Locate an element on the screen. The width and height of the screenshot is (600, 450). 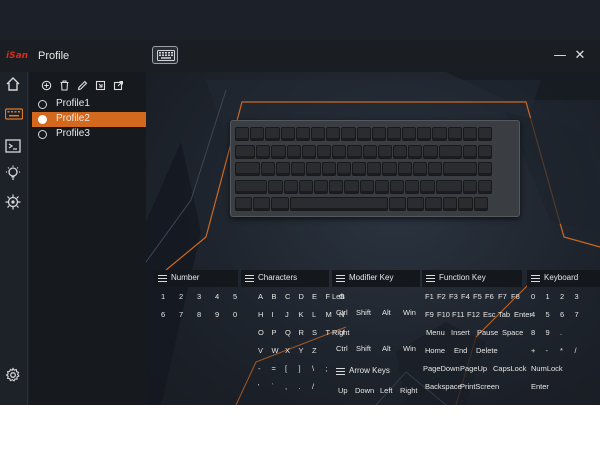
key-button: H is located at coordinates (260, 314).